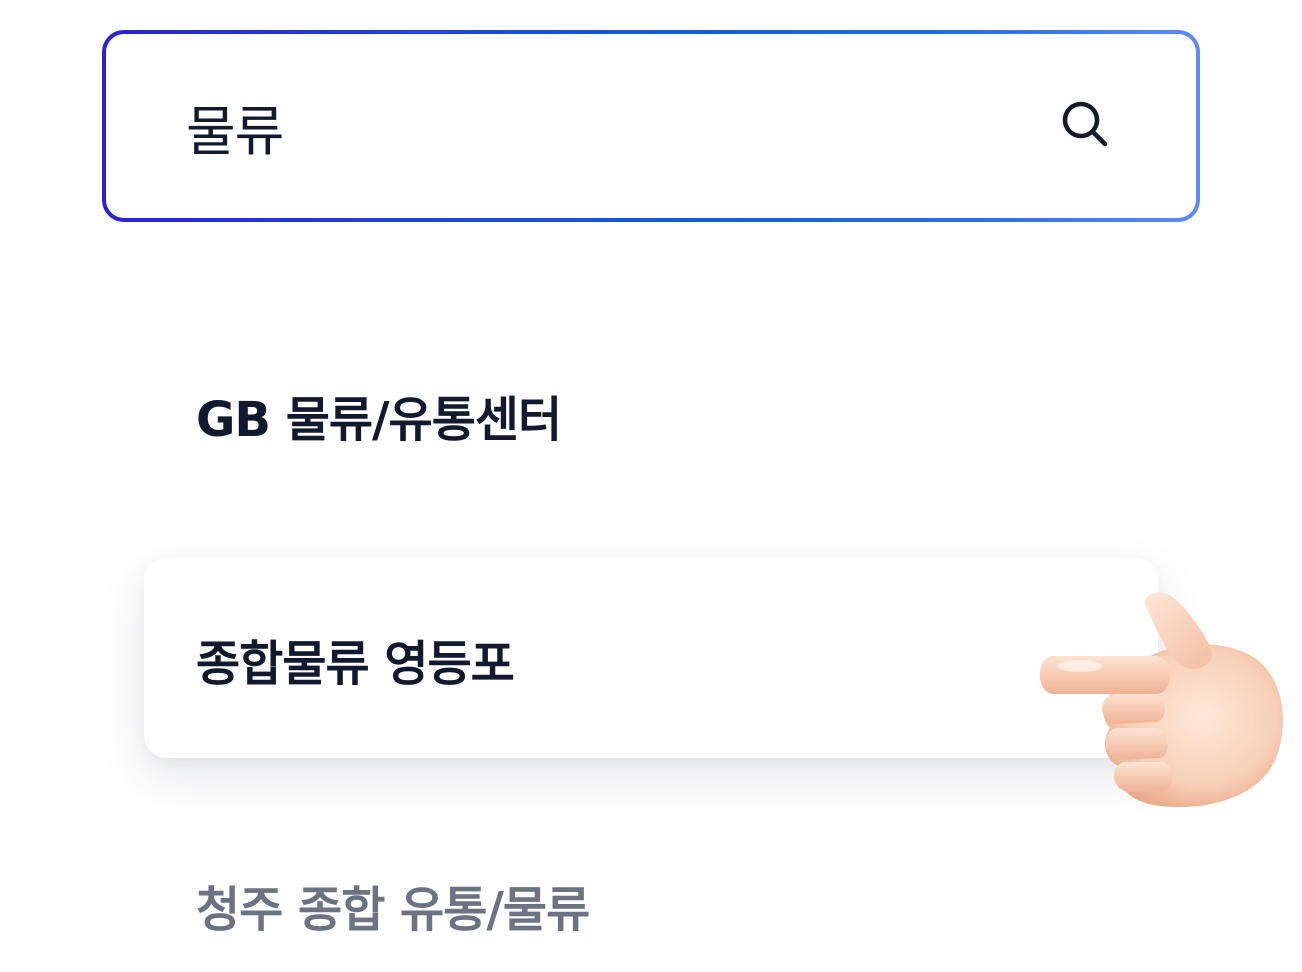 The image size is (1302, 972). I want to click on search-result-item: GB 물류/유통센터, so click(379, 415).